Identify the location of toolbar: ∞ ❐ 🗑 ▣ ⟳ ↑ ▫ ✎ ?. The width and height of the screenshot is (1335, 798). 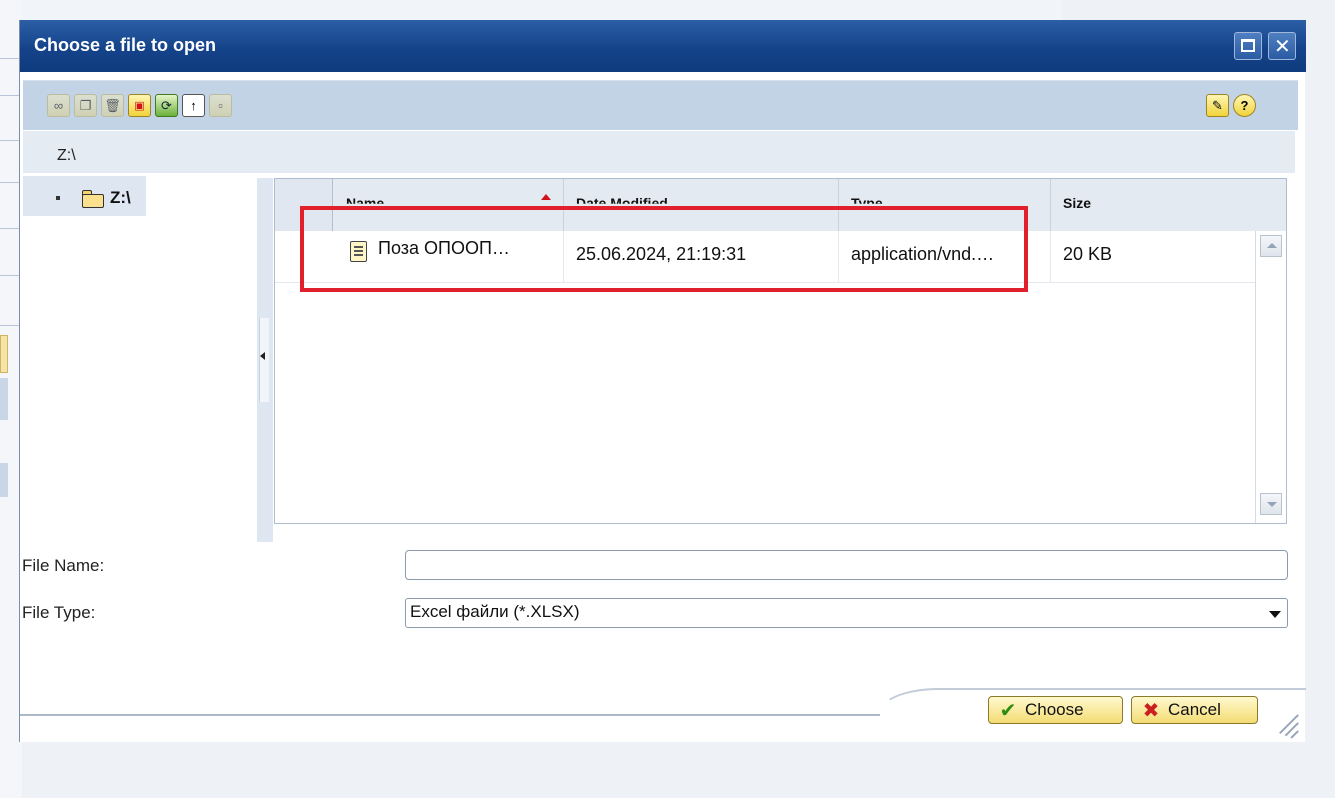
(660, 105).